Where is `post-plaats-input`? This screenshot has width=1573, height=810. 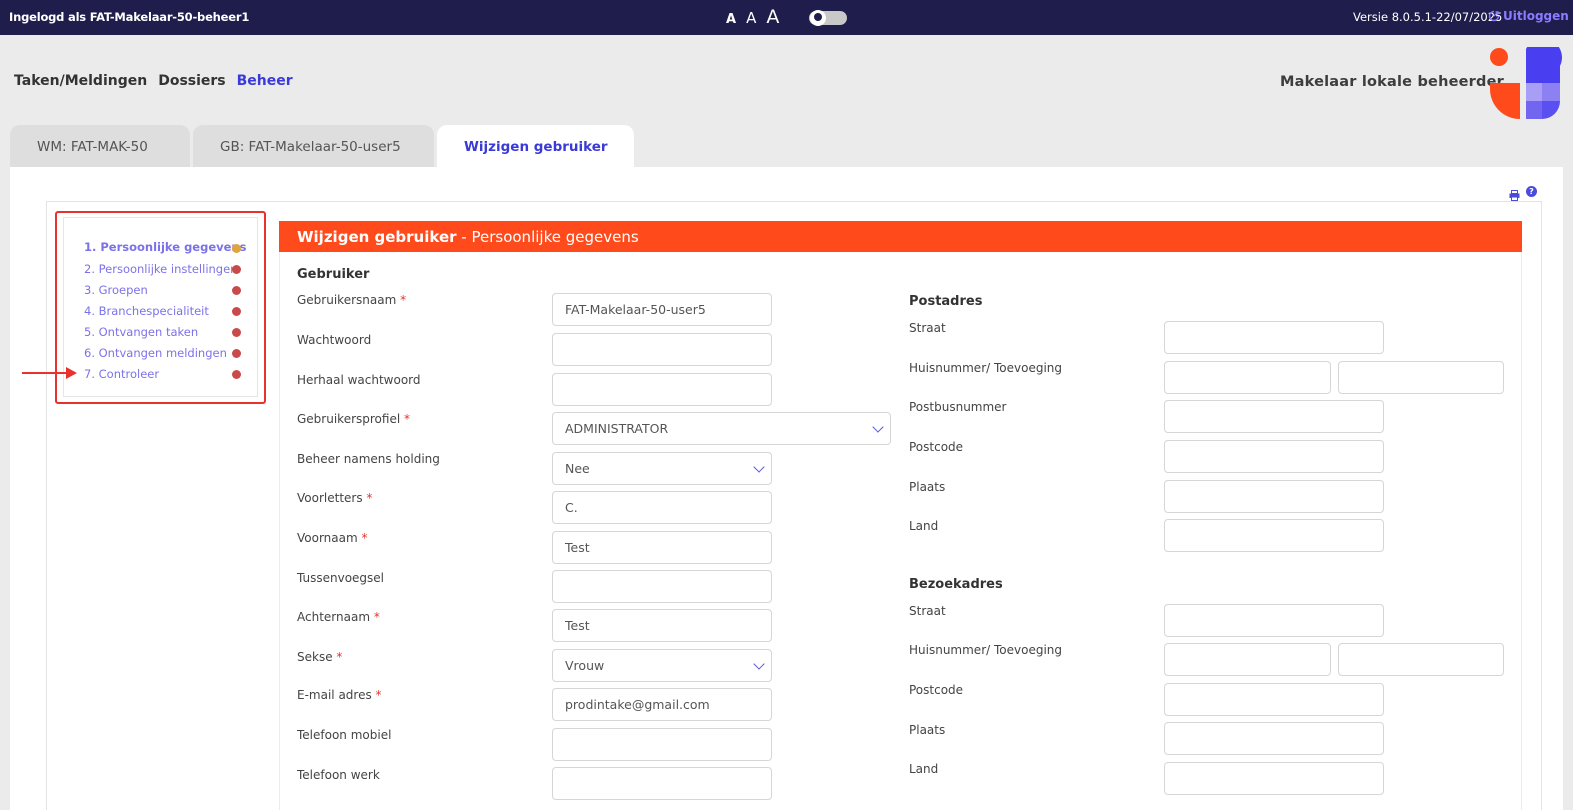
post-plaats-input is located at coordinates (1274, 496).